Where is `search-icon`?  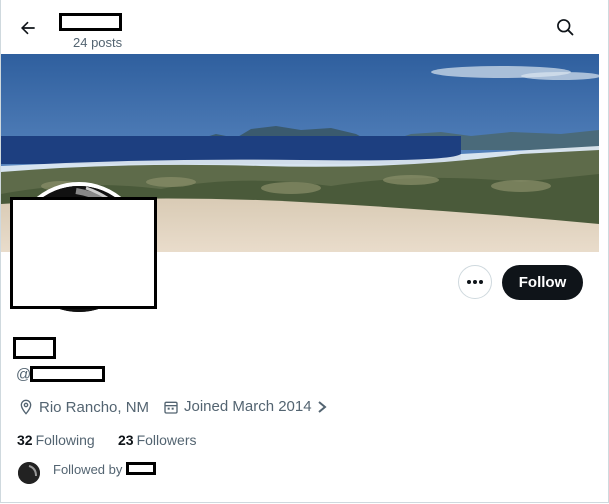
search-icon is located at coordinates (565, 27).